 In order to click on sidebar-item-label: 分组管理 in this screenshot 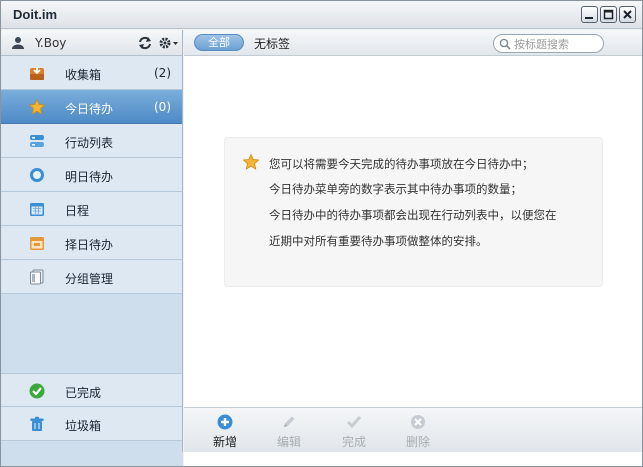, I will do `click(89, 279)`.